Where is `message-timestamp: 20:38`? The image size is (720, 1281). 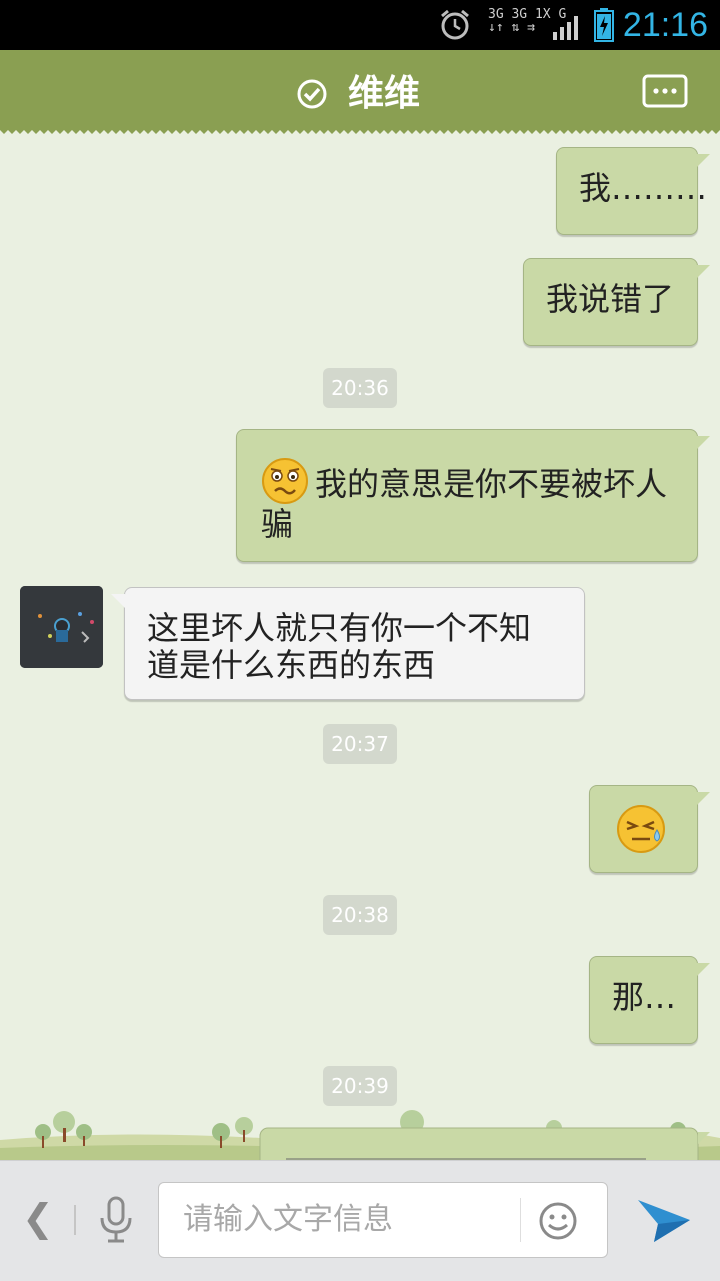 message-timestamp: 20:38 is located at coordinates (360, 915).